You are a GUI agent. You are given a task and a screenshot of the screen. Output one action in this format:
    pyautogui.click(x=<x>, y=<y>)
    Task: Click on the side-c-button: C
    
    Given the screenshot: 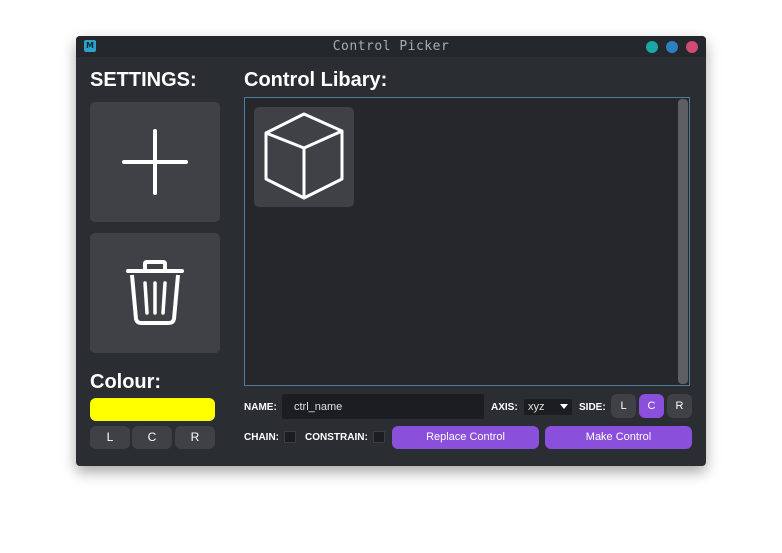 What is the action you would take?
    pyautogui.click(x=651, y=406)
    